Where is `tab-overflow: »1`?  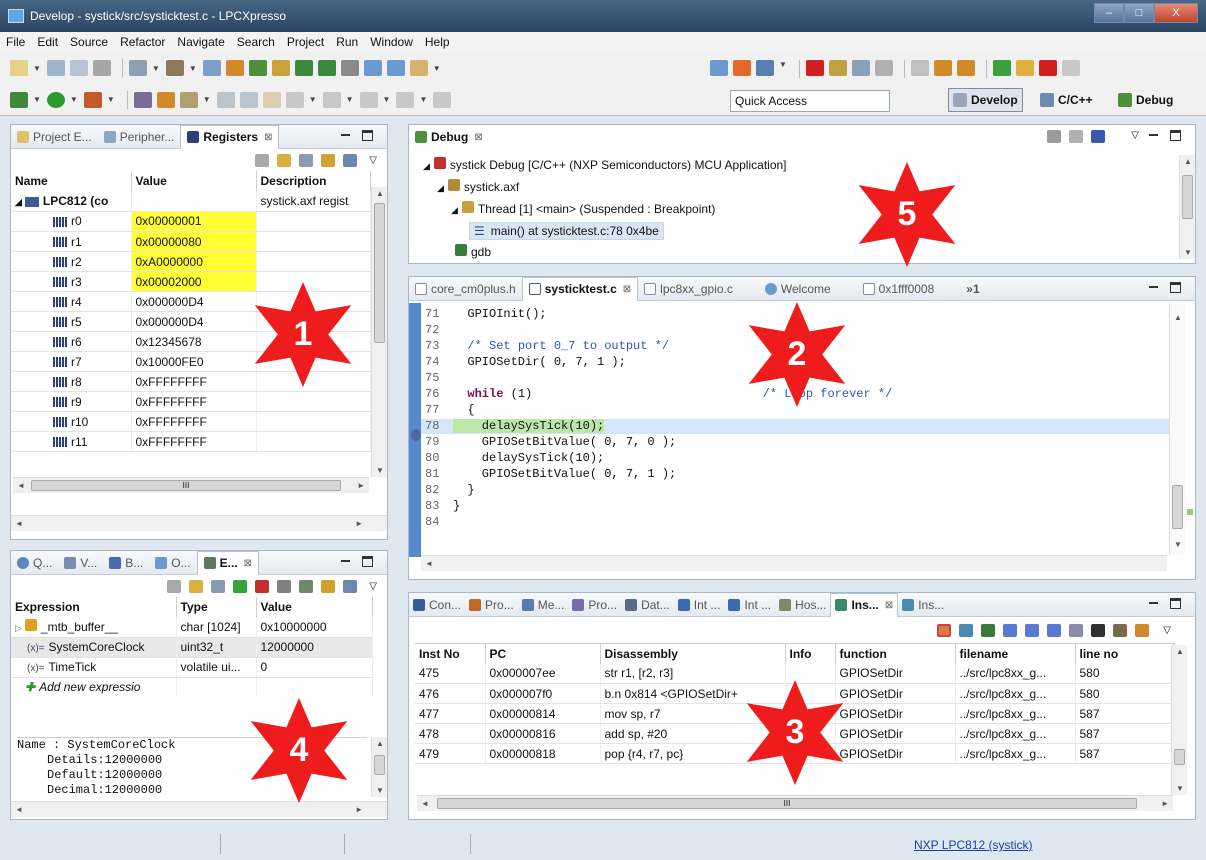 tab-overflow: »1 is located at coordinates (972, 289).